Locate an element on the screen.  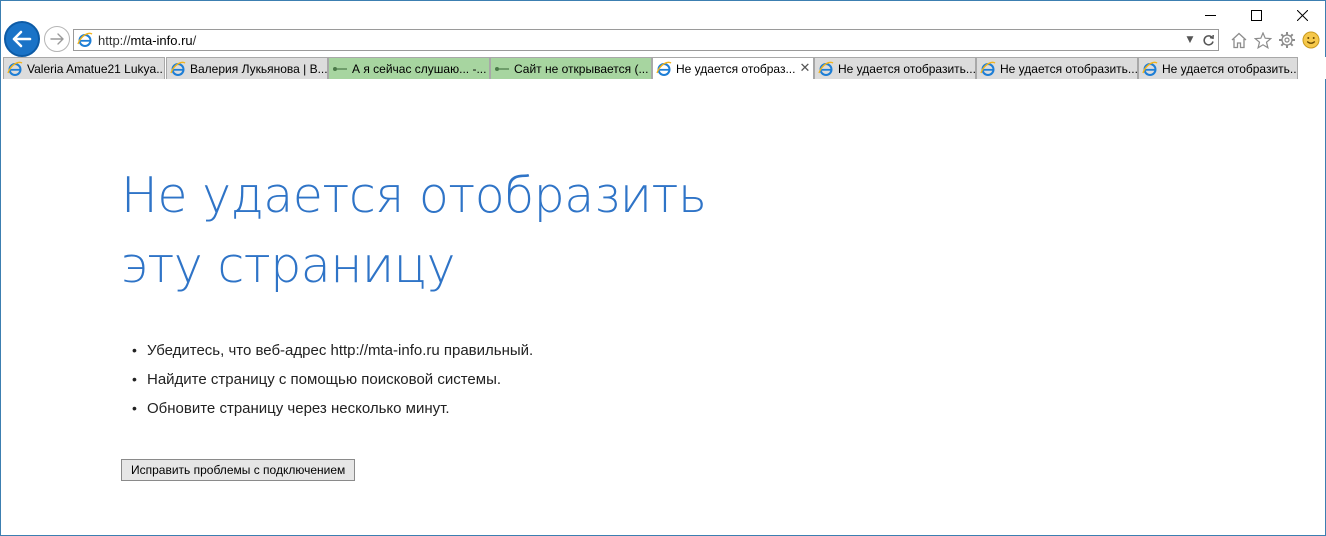
gear-icon is located at coordinates (1287, 40).